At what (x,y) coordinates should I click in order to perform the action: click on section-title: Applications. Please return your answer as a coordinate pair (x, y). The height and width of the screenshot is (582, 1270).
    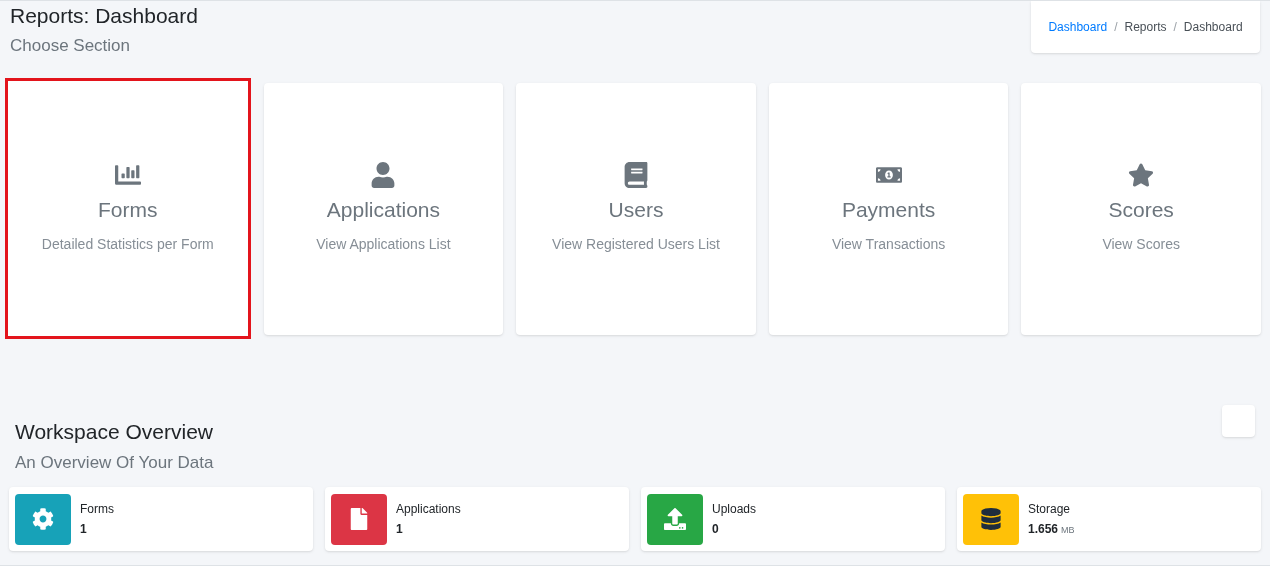
    Looking at the image, I should click on (383, 210).